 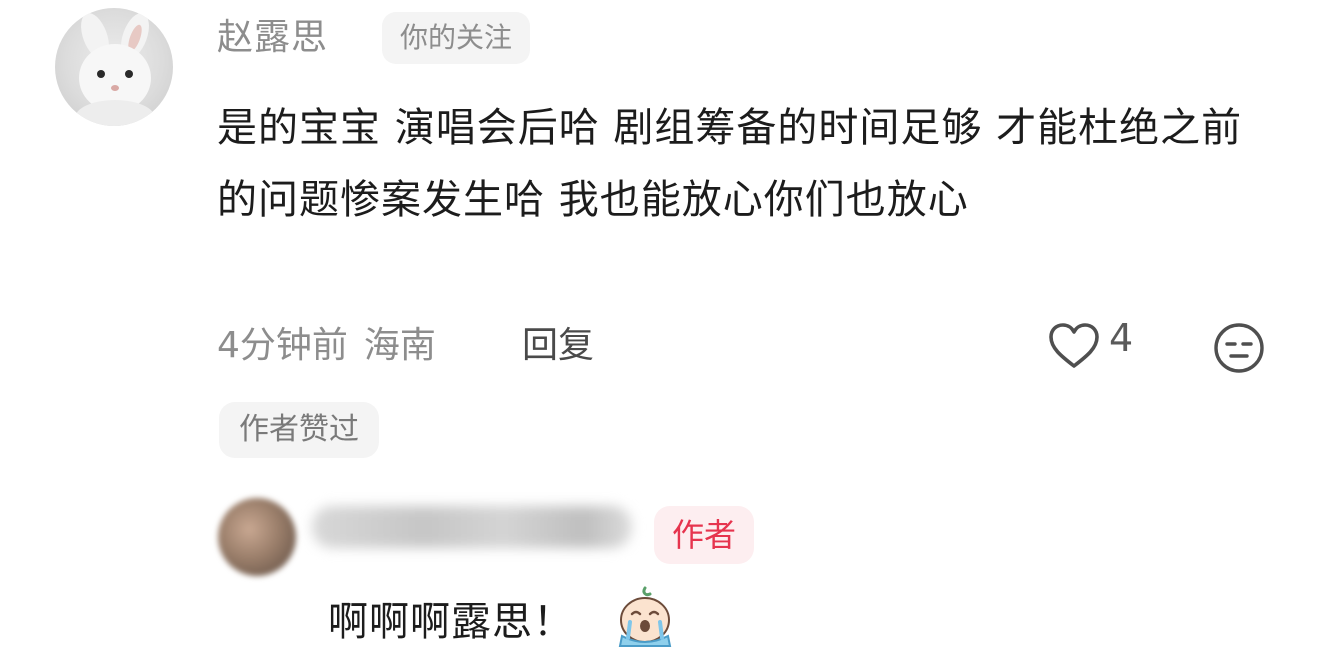 What do you see at coordinates (456, 38) in the screenshot?
I see `follow-badge: 你的关注` at bounding box center [456, 38].